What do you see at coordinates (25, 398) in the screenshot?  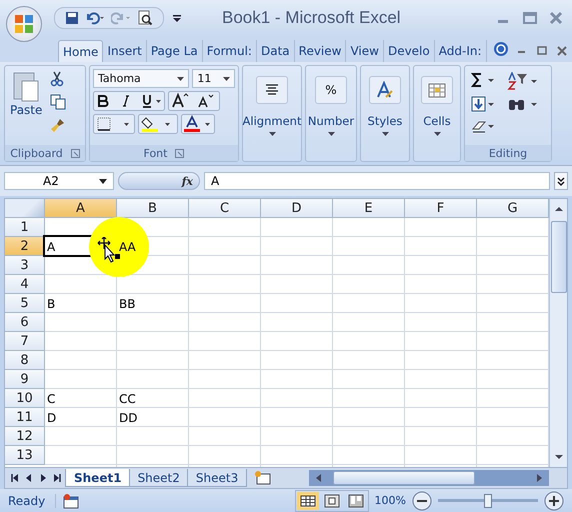 I see `row-header: 10` at bounding box center [25, 398].